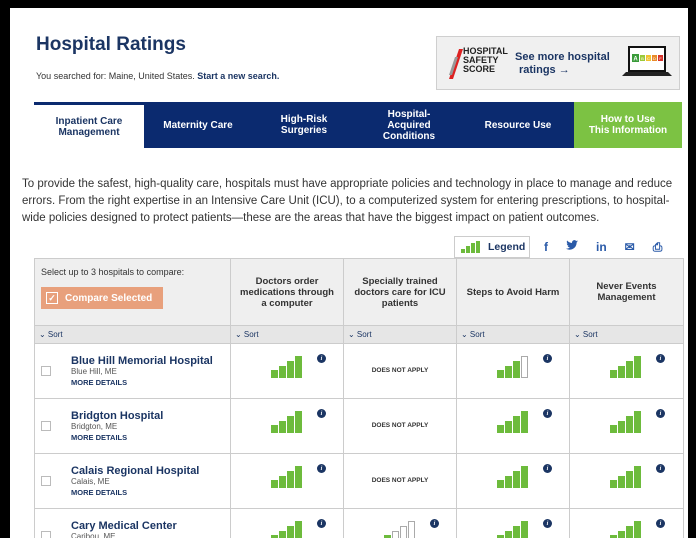  Describe the element at coordinates (135, 471) in the screenshot. I see `hospital-name: Calais Regional Hospital` at that location.